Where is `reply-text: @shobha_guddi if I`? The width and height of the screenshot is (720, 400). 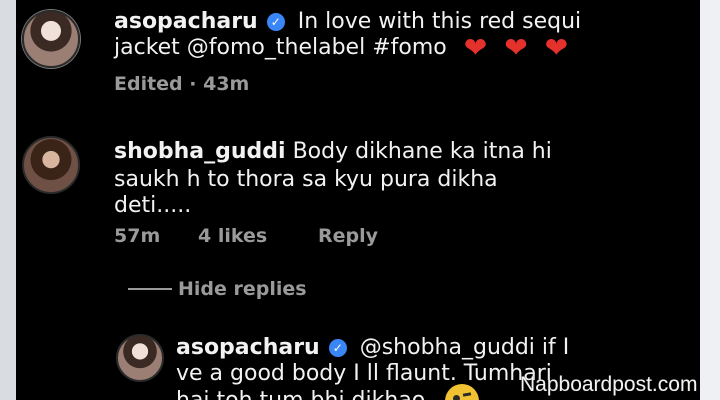
reply-text: @shobha_guddi if I is located at coordinates (464, 347).